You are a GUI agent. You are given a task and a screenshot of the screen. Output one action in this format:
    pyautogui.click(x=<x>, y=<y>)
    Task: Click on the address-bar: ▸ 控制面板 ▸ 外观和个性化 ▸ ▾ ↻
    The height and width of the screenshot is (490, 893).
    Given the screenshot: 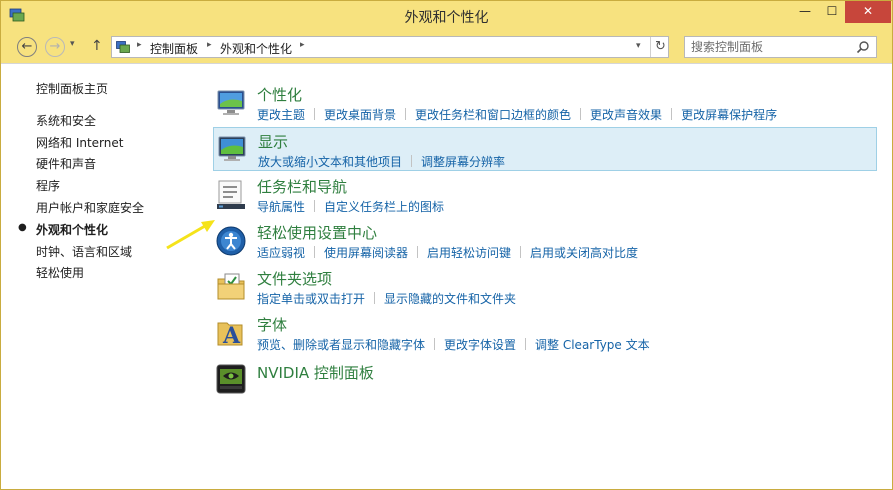 What is the action you would take?
    pyautogui.click(x=390, y=47)
    